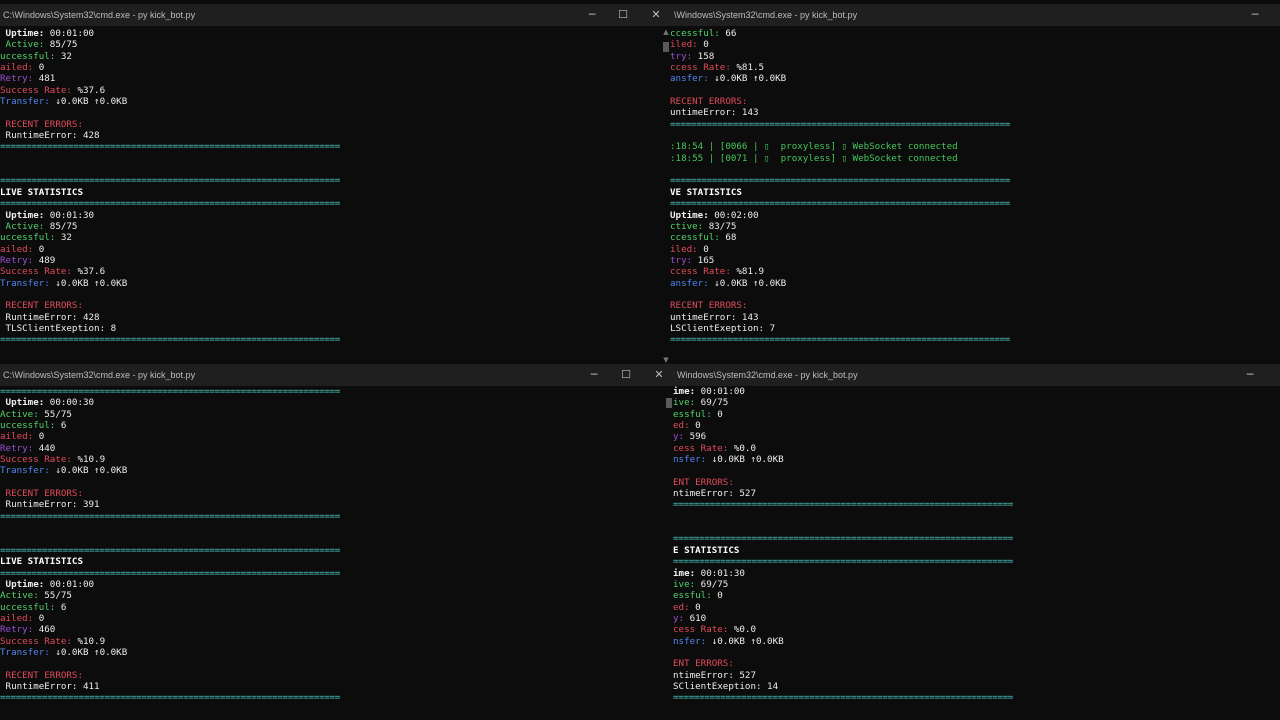  I want to click on console-line: Success Rate: %10.9, so click(331, 459).